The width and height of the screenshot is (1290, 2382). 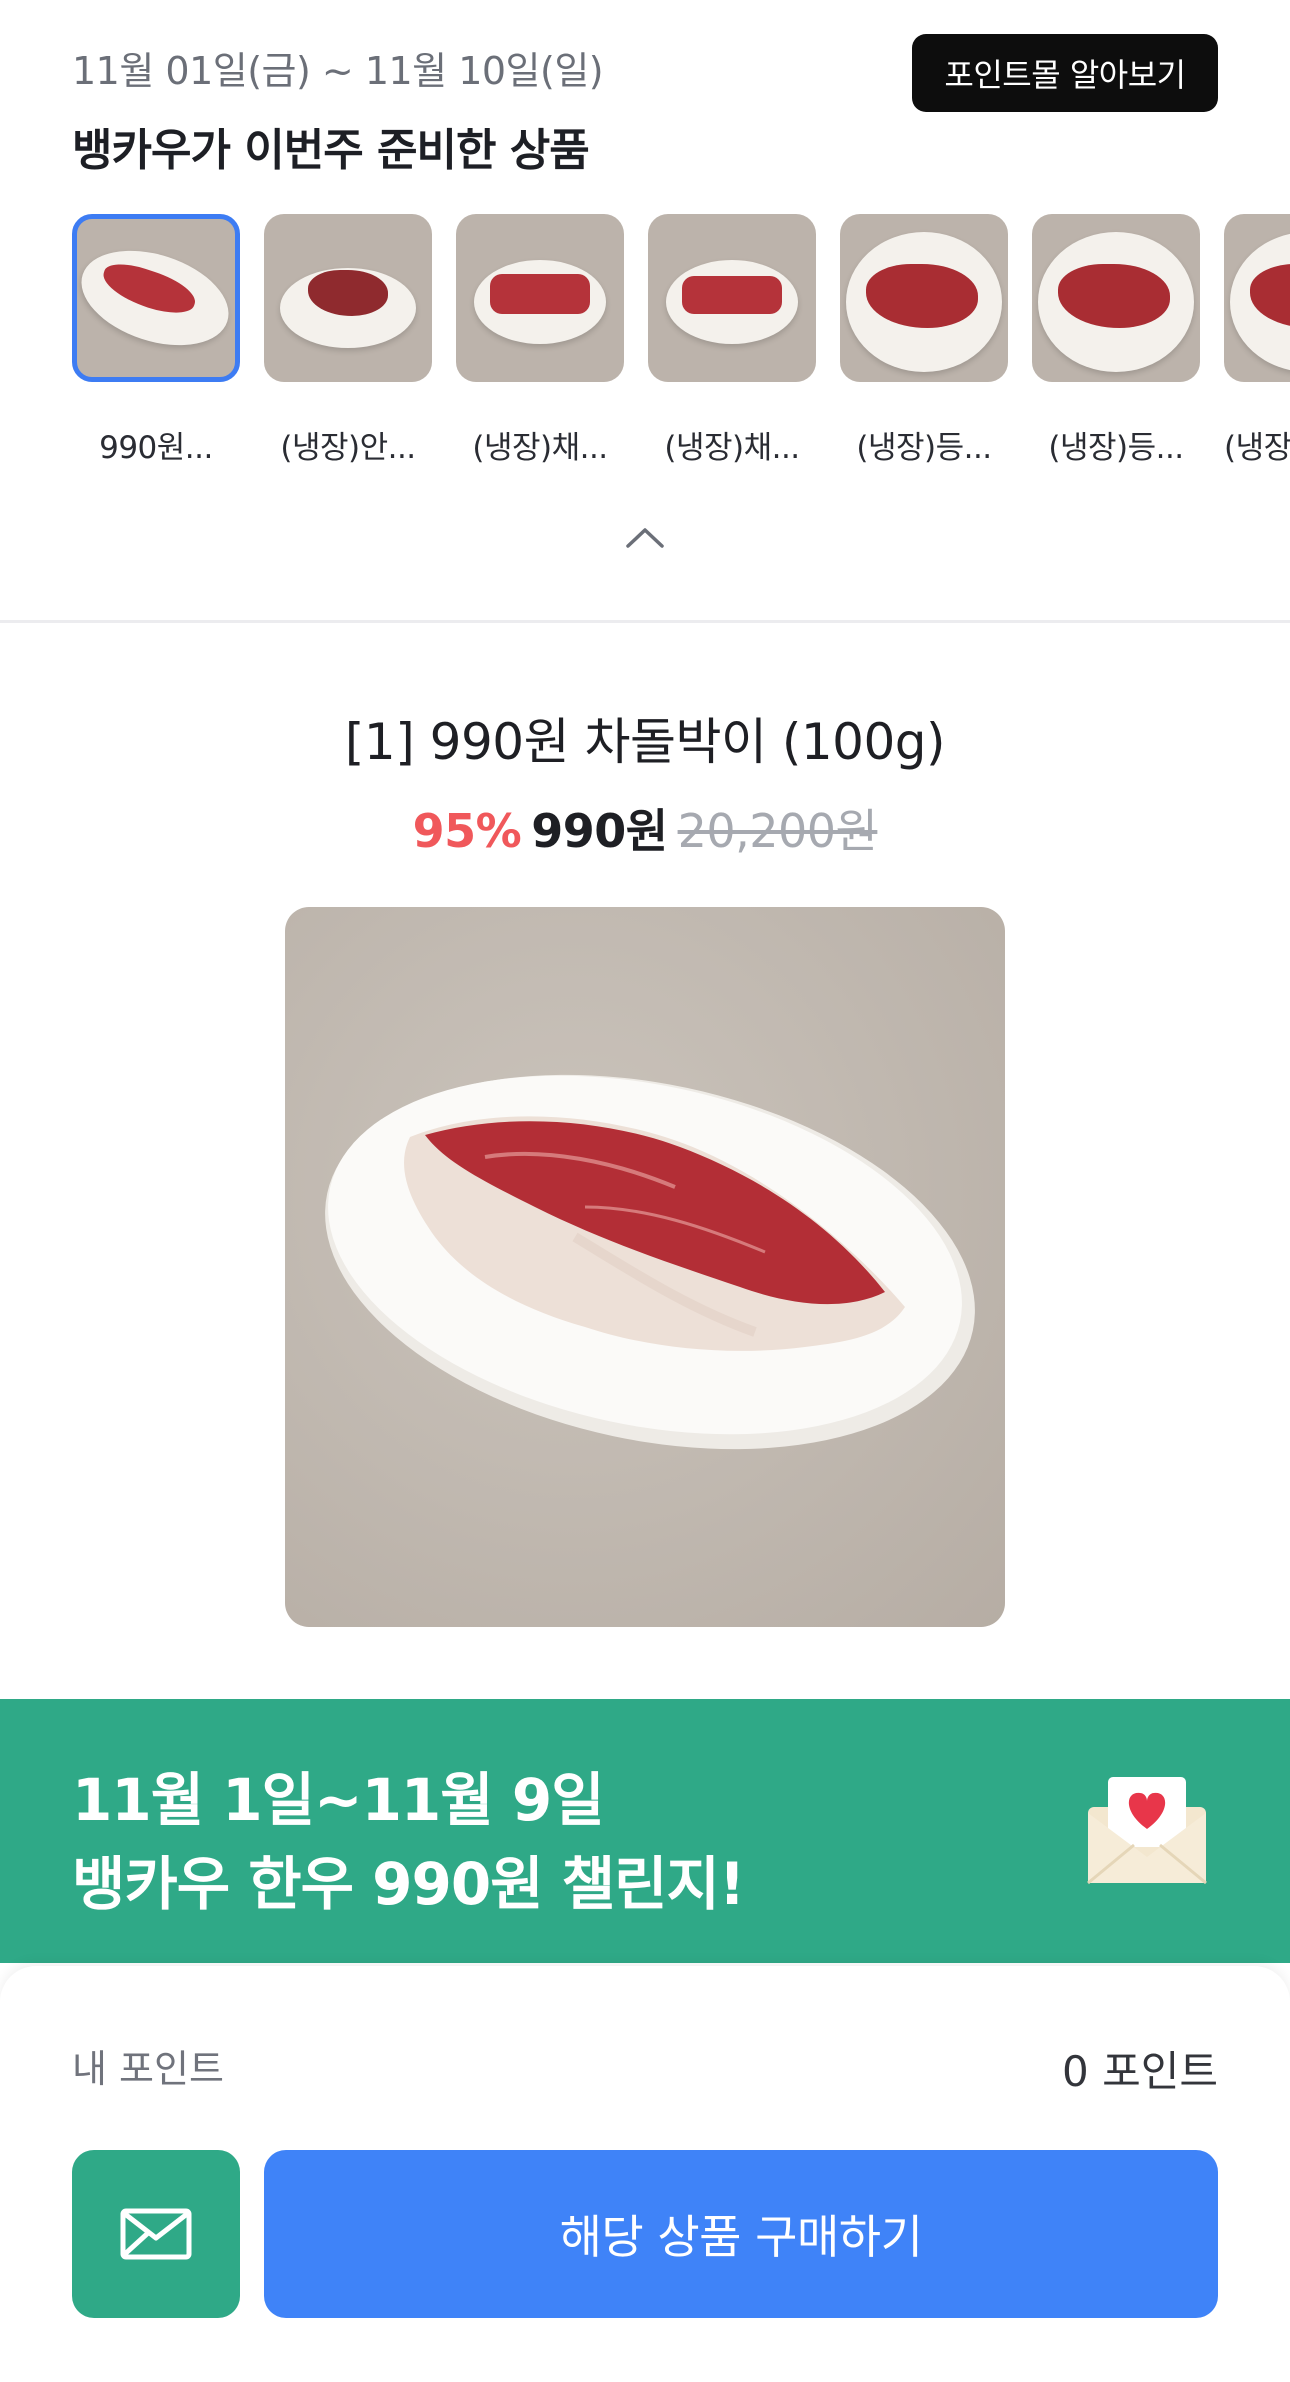 I want to click on my-points-value: 0 포인트, so click(x=1140, y=2071).